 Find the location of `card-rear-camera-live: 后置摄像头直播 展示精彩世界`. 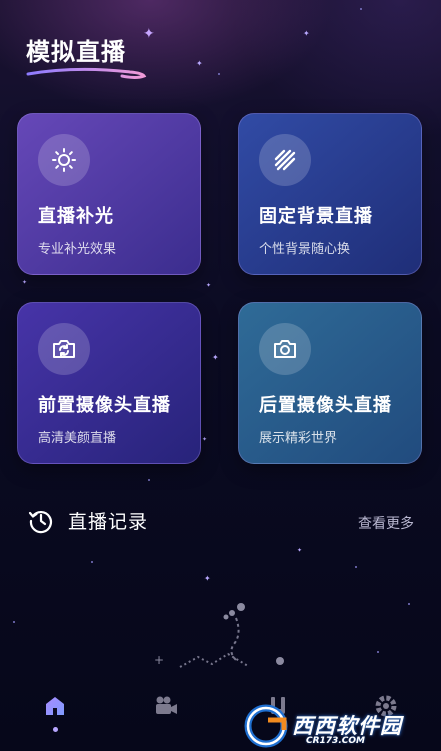

card-rear-camera-live: 后置摄像头直播 展示精彩世界 is located at coordinates (330, 383).